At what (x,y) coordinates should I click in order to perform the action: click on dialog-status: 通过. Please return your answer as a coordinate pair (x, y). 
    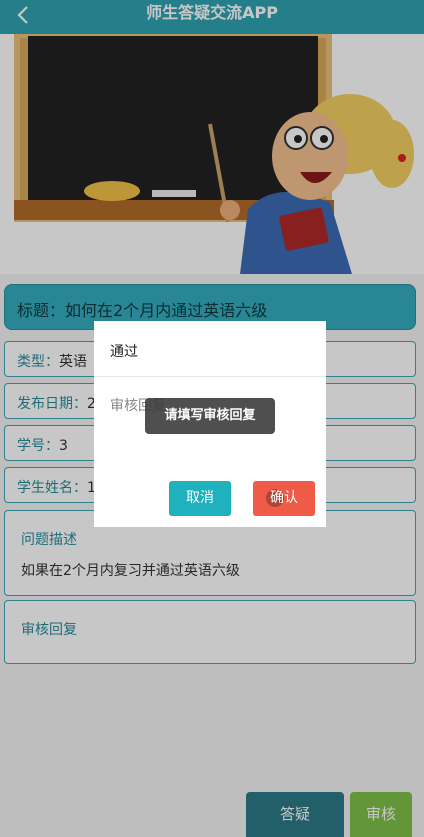
    Looking at the image, I should click on (124, 352).